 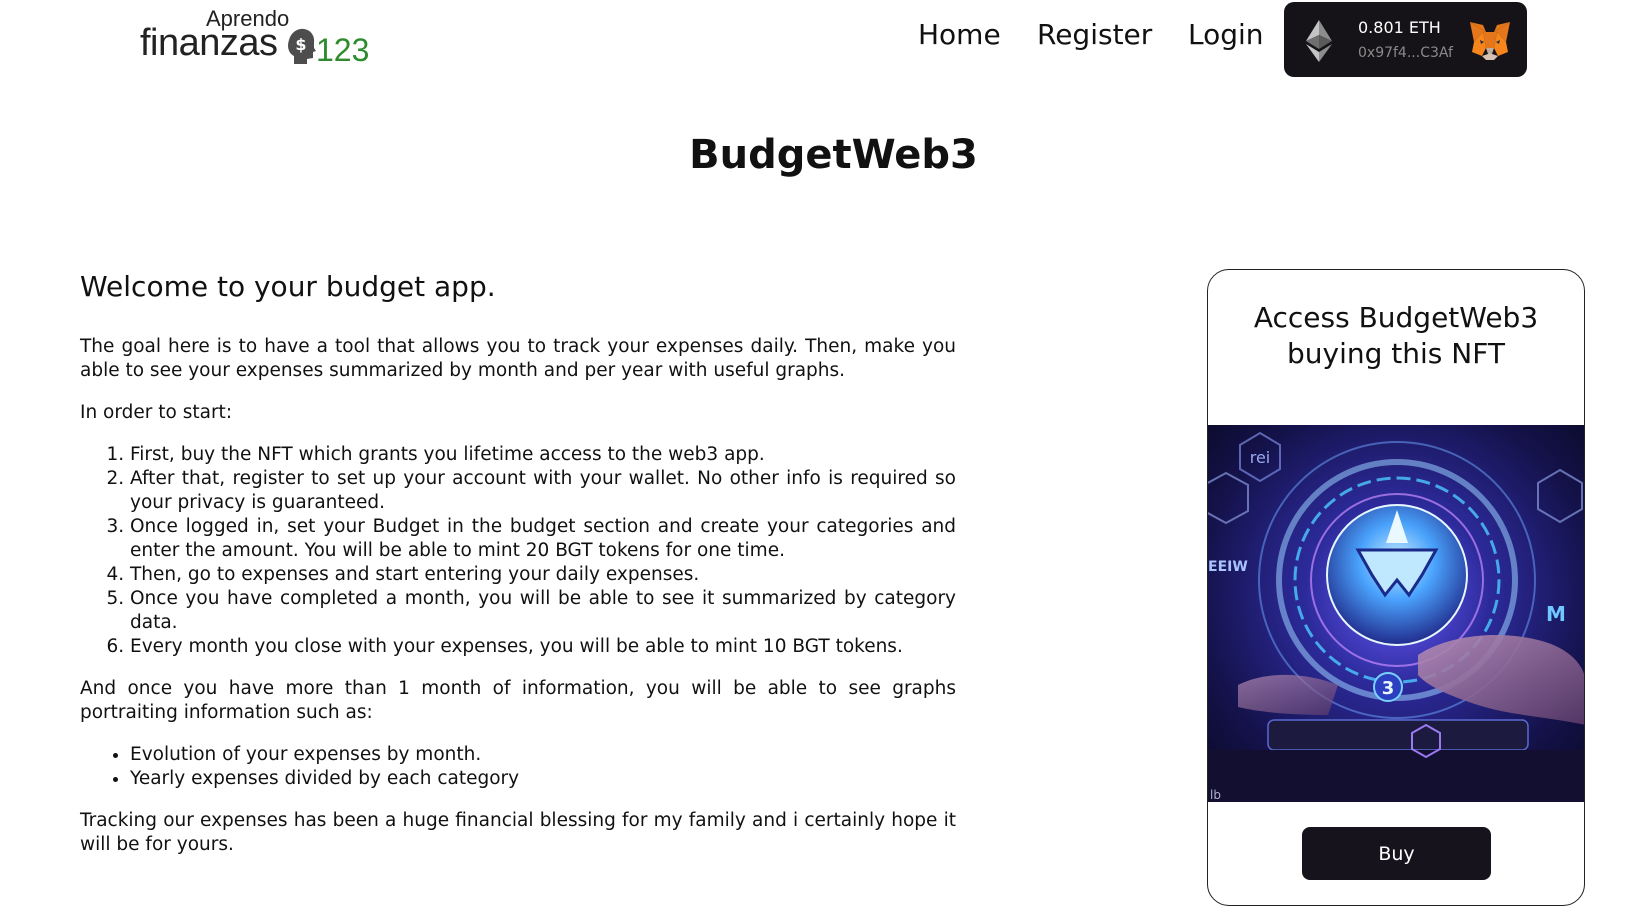 What do you see at coordinates (288, 286) in the screenshot?
I see `welcome-heading: Welcome to your budget app.` at bounding box center [288, 286].